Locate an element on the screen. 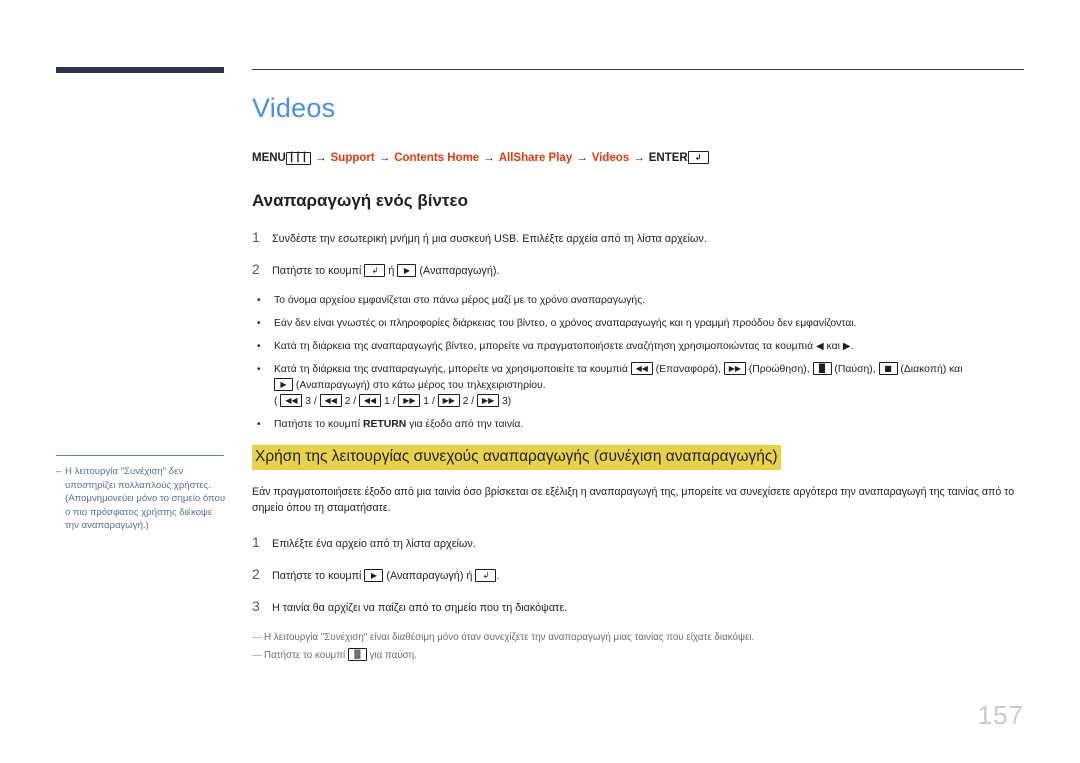 The width and height of the screenshot is (1080, 763). bullet-label-forward: (Προώθηση), is located at coordinates (779, 369).